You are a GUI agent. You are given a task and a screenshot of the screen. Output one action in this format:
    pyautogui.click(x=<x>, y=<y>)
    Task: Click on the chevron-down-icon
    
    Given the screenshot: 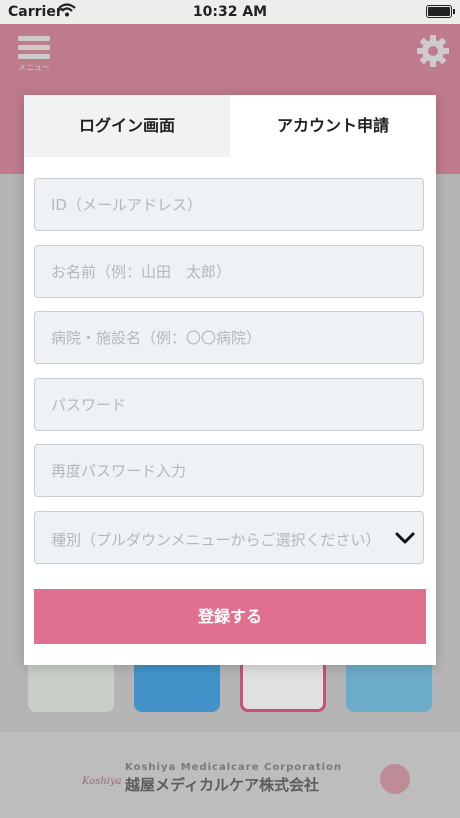 What is the action you would take?
    pyautogui.click(x=405, y=539)
    